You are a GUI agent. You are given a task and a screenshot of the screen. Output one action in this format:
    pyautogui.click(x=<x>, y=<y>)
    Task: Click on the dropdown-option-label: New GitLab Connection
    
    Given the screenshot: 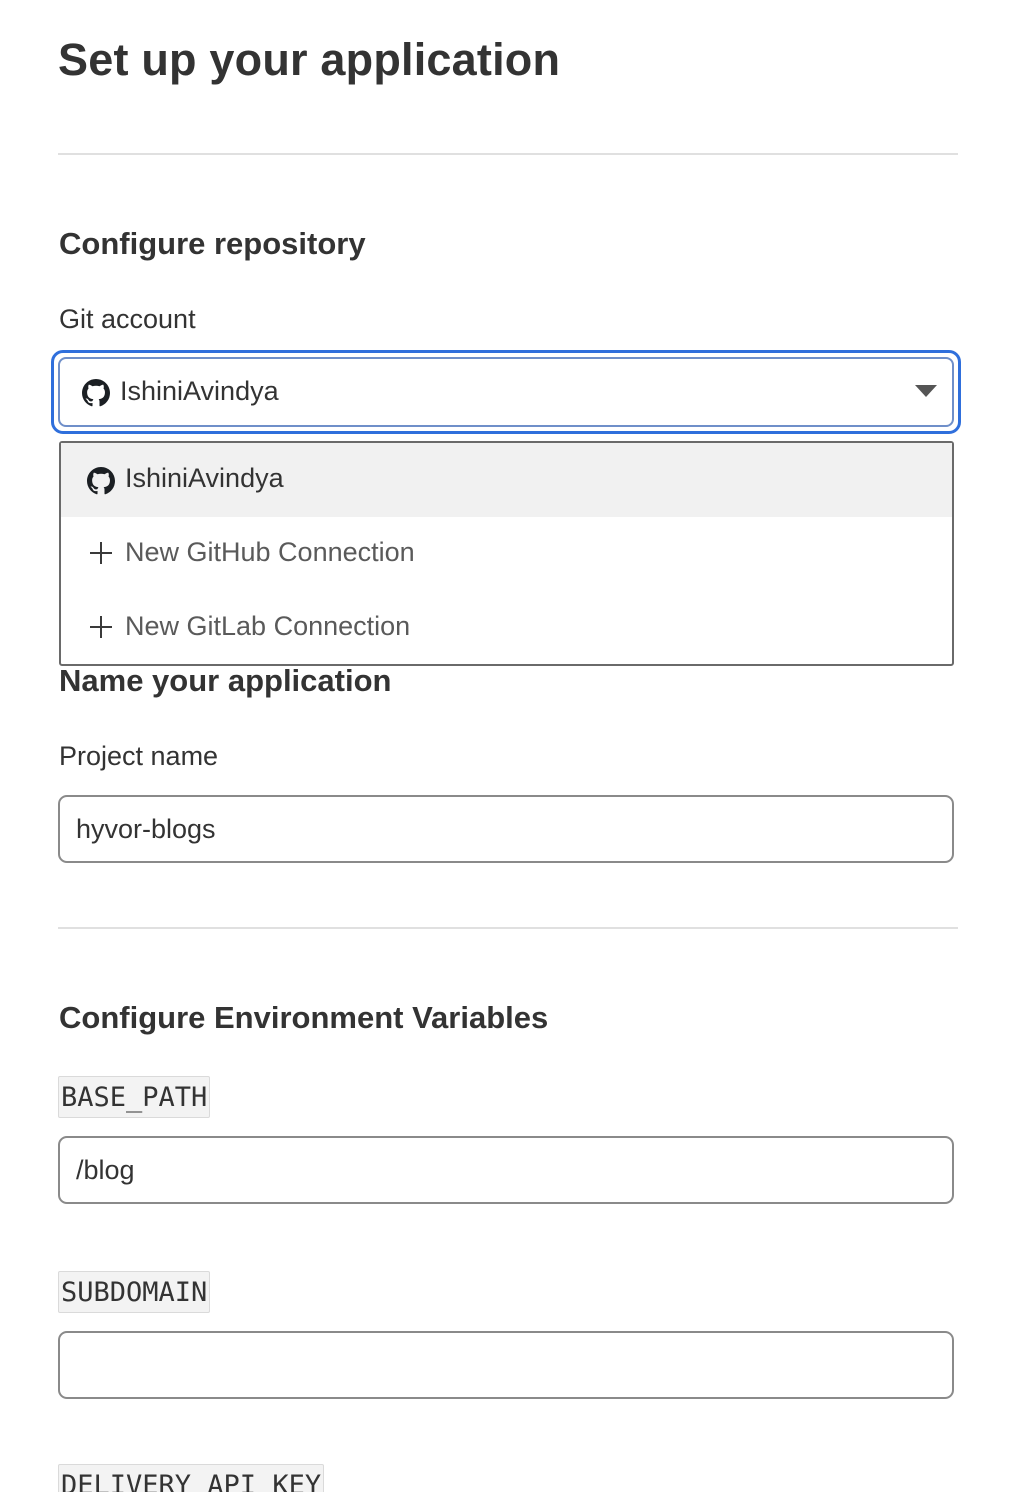 What is the action you would take?
    pyautogui.click(x=268, y=626)
    